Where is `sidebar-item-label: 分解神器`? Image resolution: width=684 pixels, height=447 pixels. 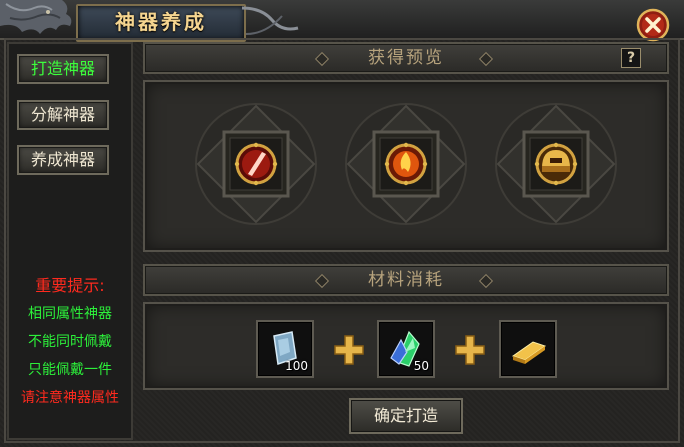
sidebar-item-label: 分解神器 is located at coordinates (62, 114).